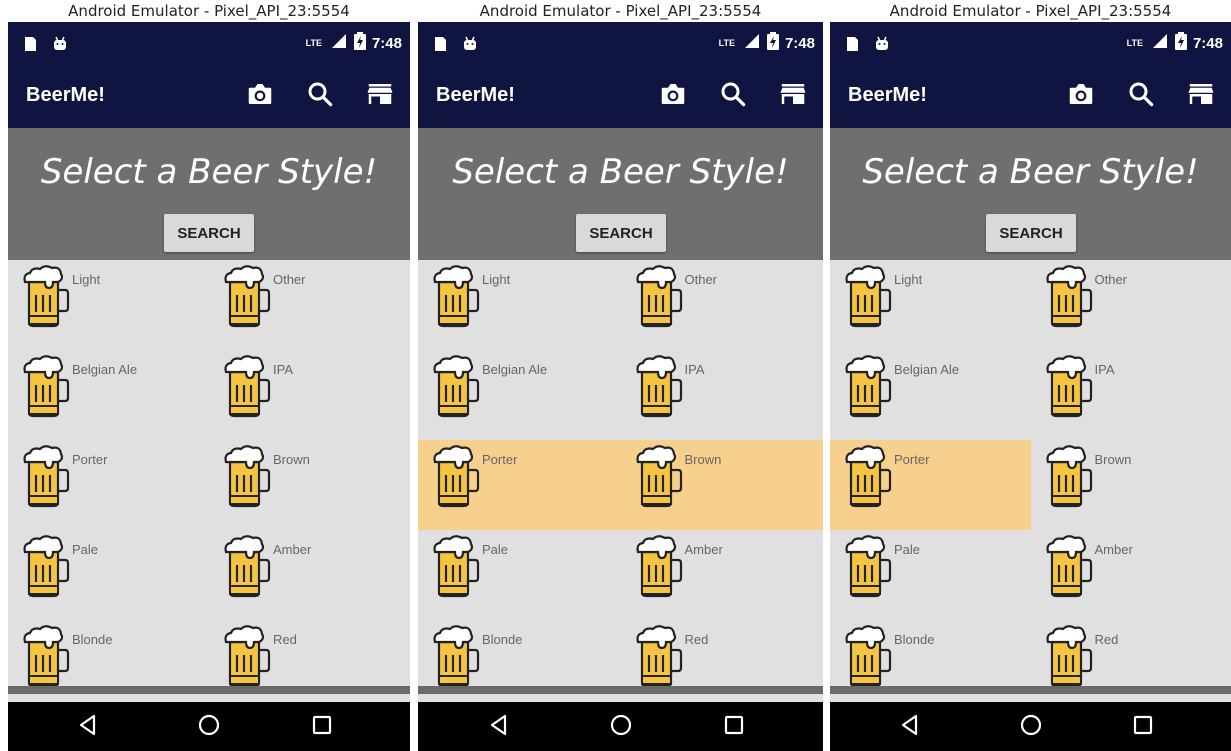  I want to click on search-icon, so click(1141, 96).